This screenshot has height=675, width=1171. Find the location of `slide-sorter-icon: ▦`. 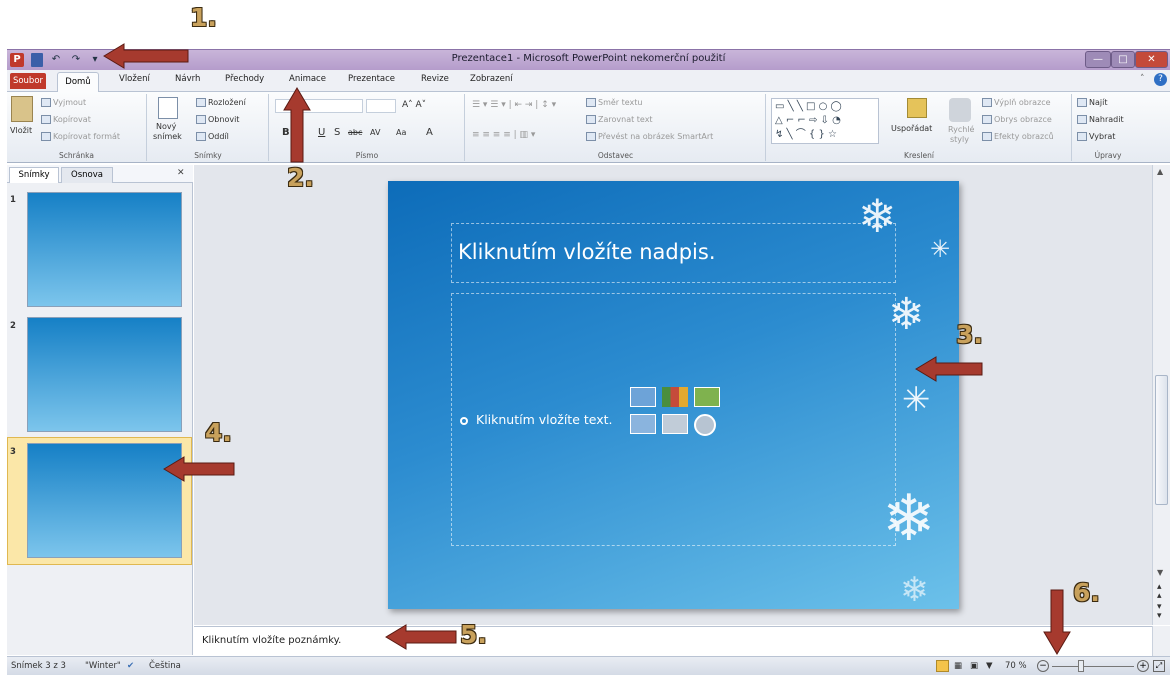

slide-sorter-icon: ▦ is located at coordinates (958, 666).